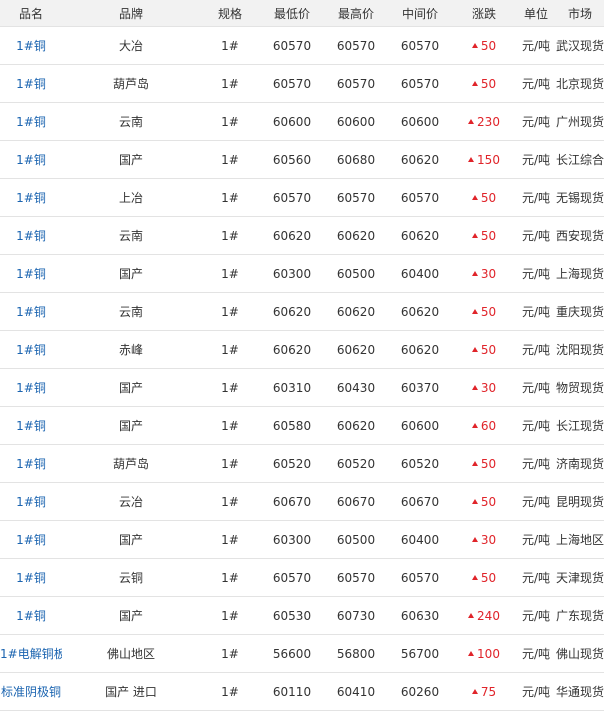 This screenshot has width=604, height=712. What do you see at coordinates (484, 83) in the screenshot?
I see `change-cell: 50` at bounding box center [484, 83].